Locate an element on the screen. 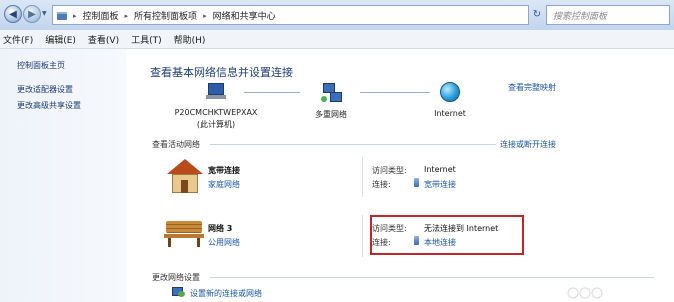  view-full-map-link: 查看完整映射 is located at coordinates (532, 87).